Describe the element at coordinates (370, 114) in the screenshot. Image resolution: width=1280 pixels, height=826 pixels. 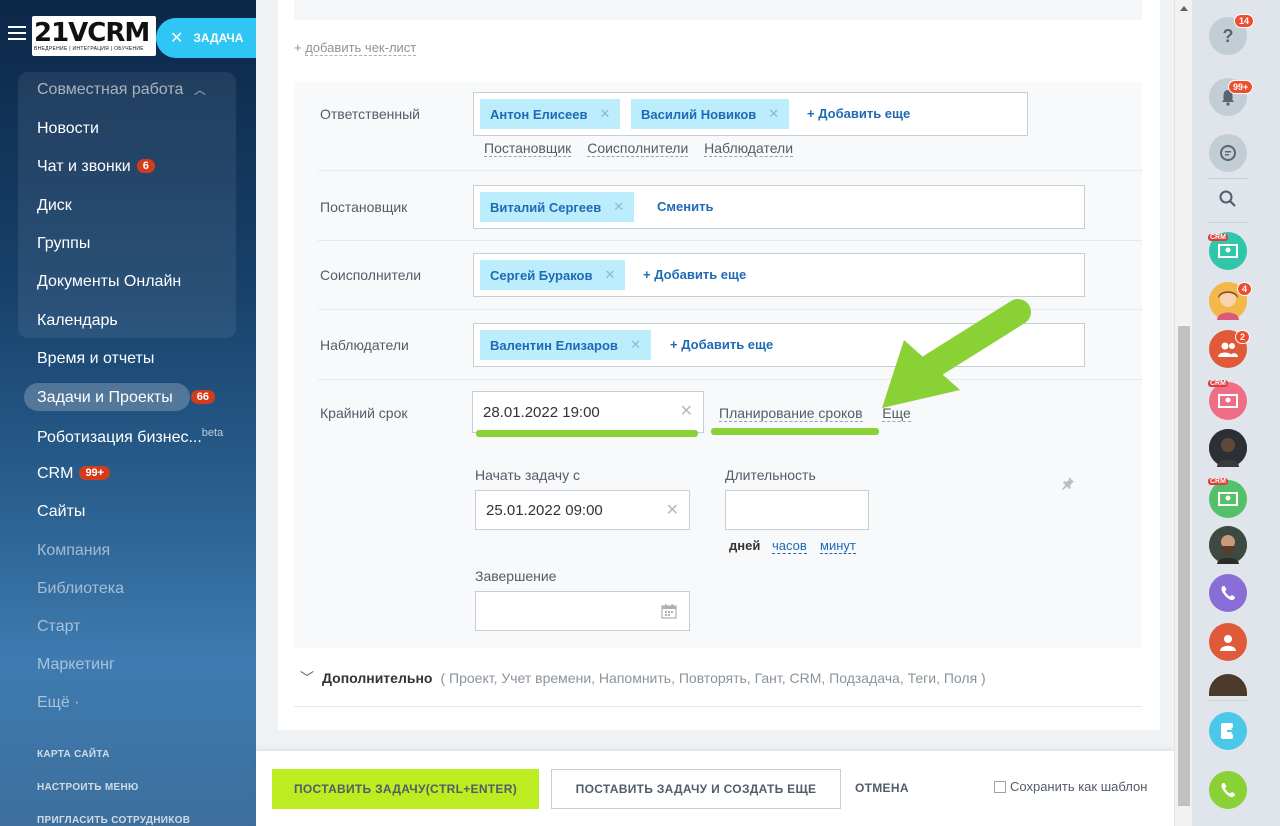
I see `responsible-label: Ответственный` at that location.